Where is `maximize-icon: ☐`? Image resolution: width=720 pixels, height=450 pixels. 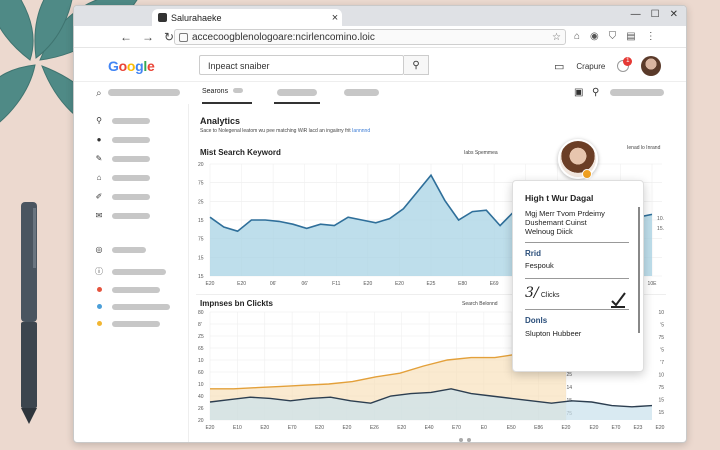 maximize-icon: ☐ is located at coordinates (655, 14).